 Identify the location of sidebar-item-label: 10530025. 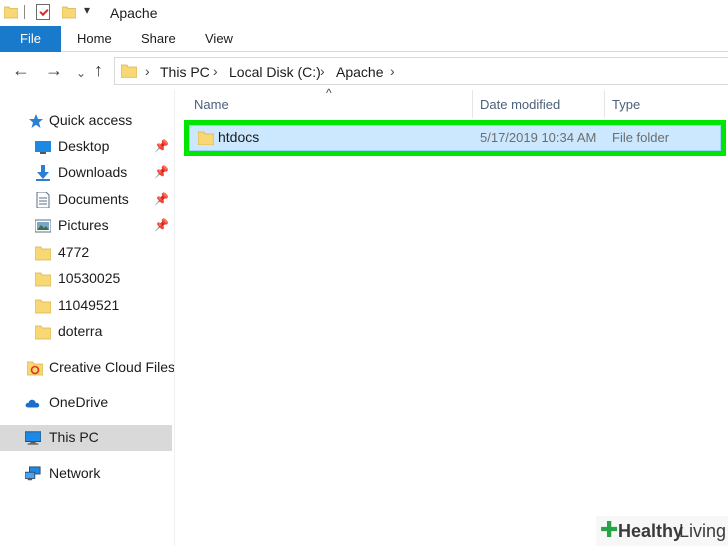
(89, 278).